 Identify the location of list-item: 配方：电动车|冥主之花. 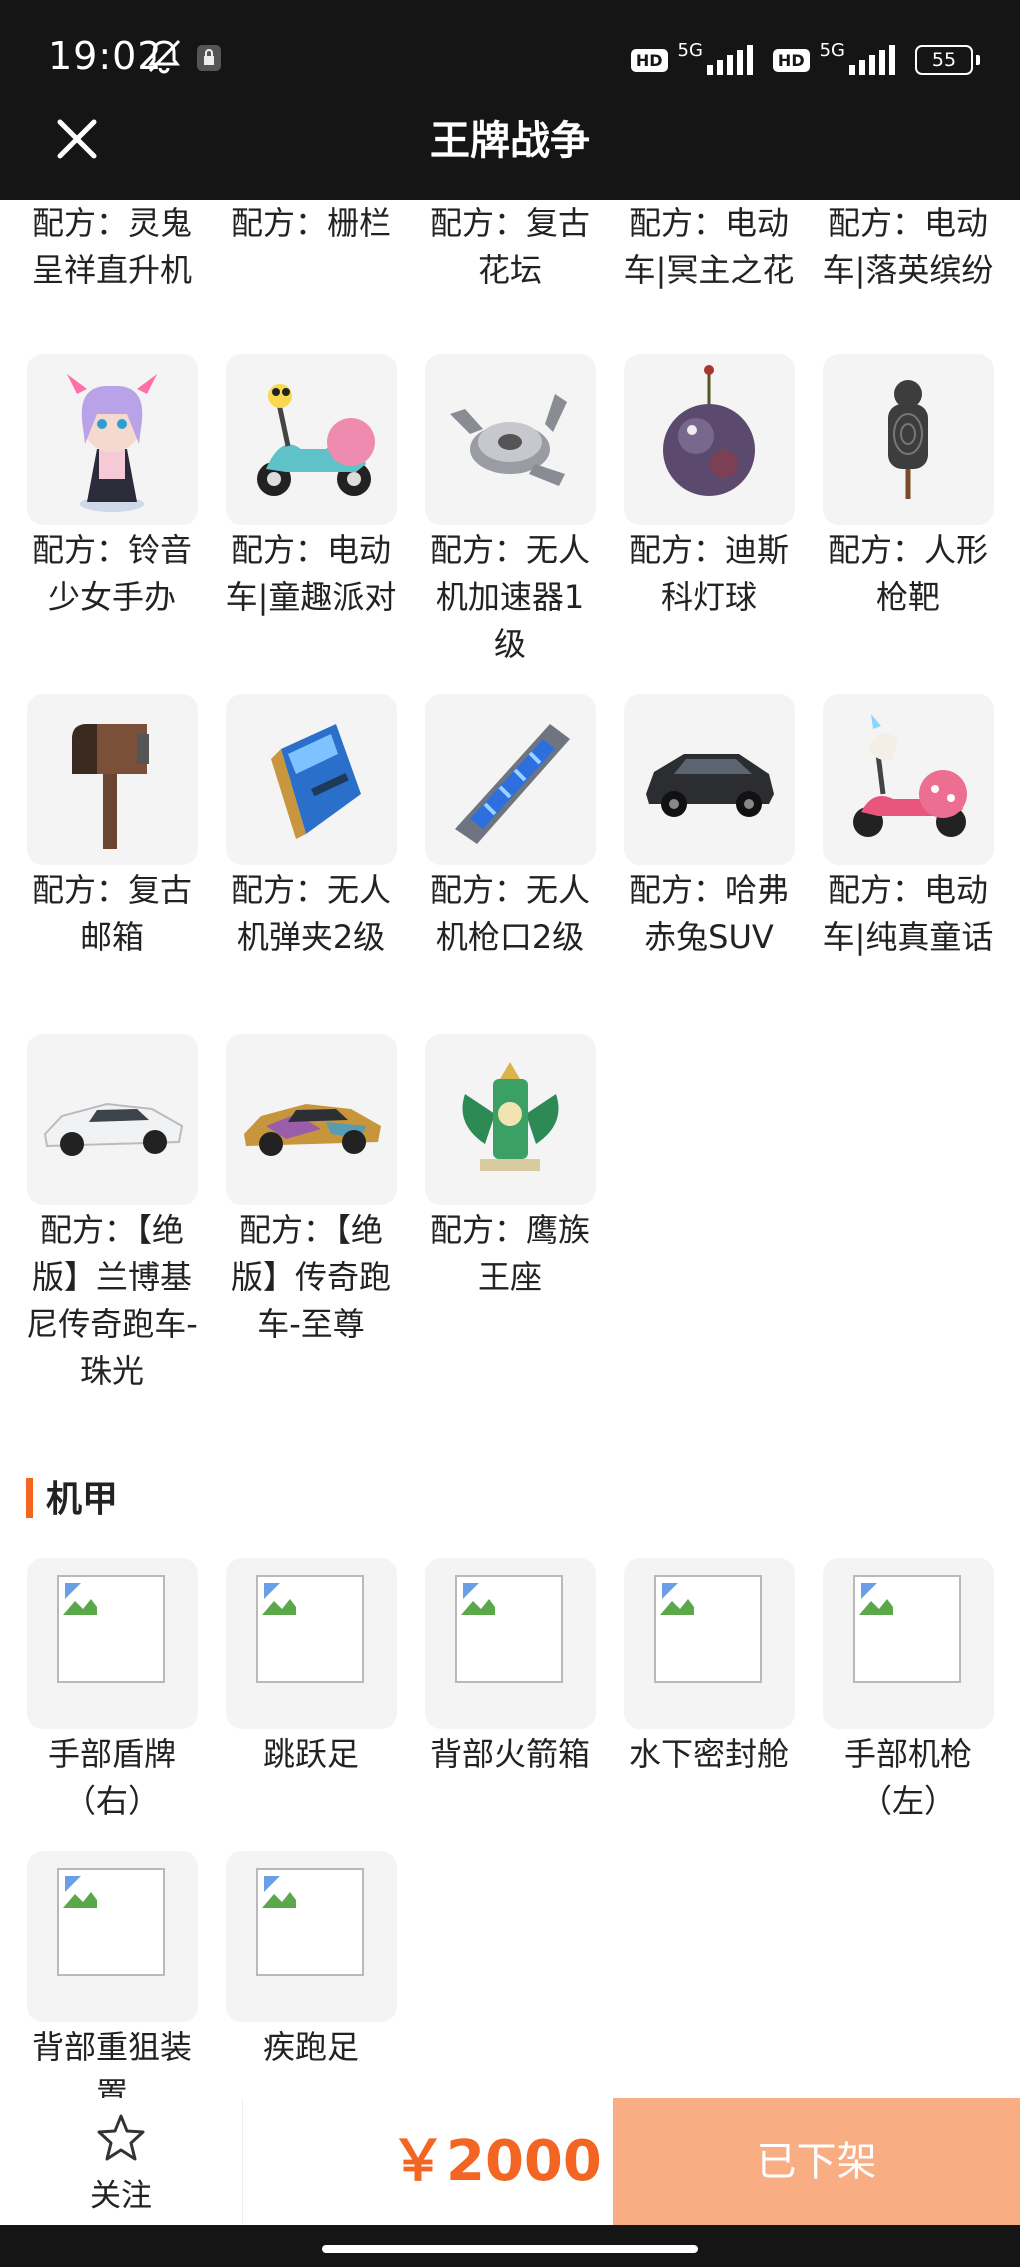
(697, 250).